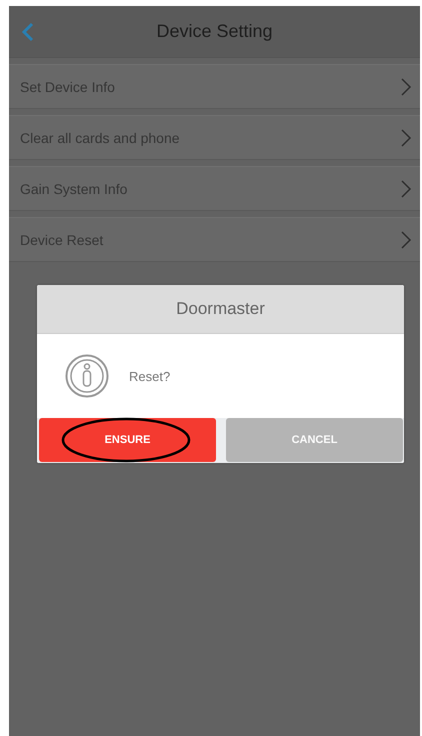 Image resolution: width=422 pixels, height=736 pixels. What do you see at coordinates (127, 440) in the screenshot?
I see `ensure-button: ENSURE` at bounding box center [127, 440].